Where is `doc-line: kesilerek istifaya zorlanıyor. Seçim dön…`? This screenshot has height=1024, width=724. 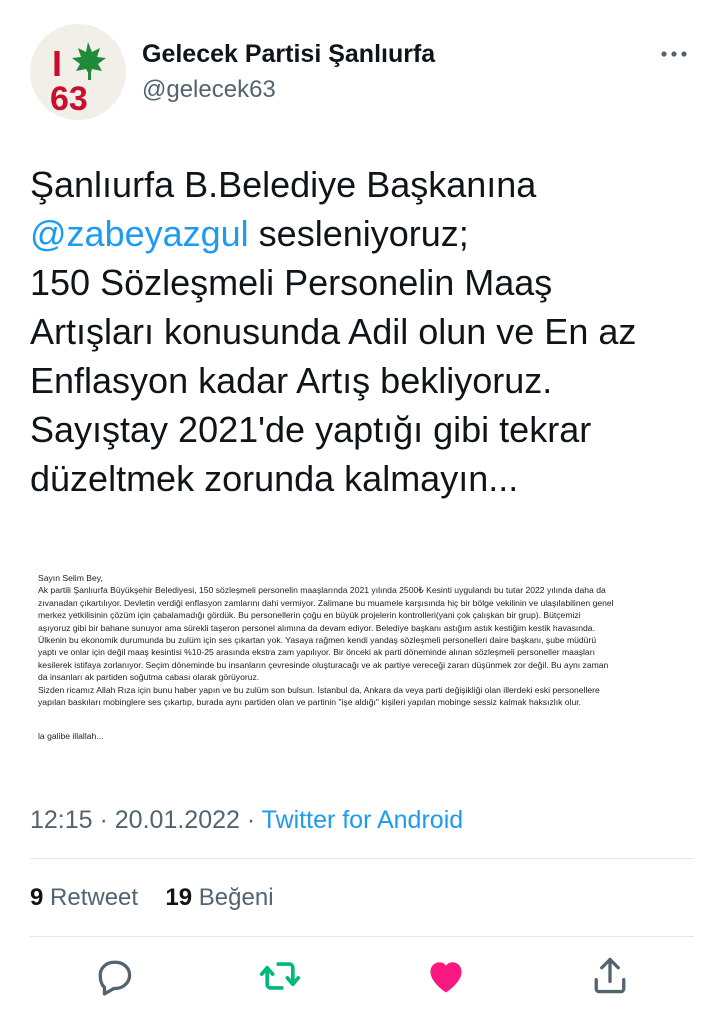 doc-line: kesilerek istifaya zorlanıyor. Seçim dön… is located at coordinates (323, 664).